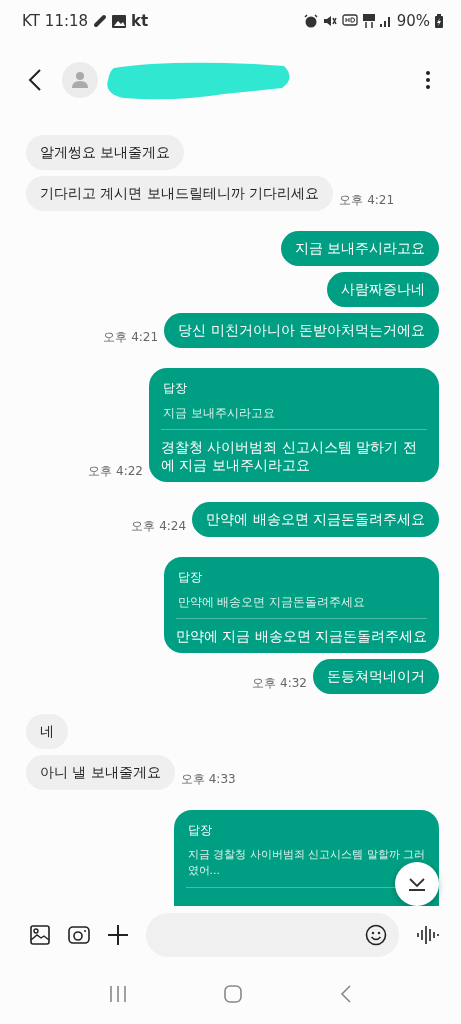 This screenshot has height=1024, width=461. What do you see at coordinates (159, 526) in the screenshot?
I see `timestamp: 오후 4:24` at bounding box center [159, 526].